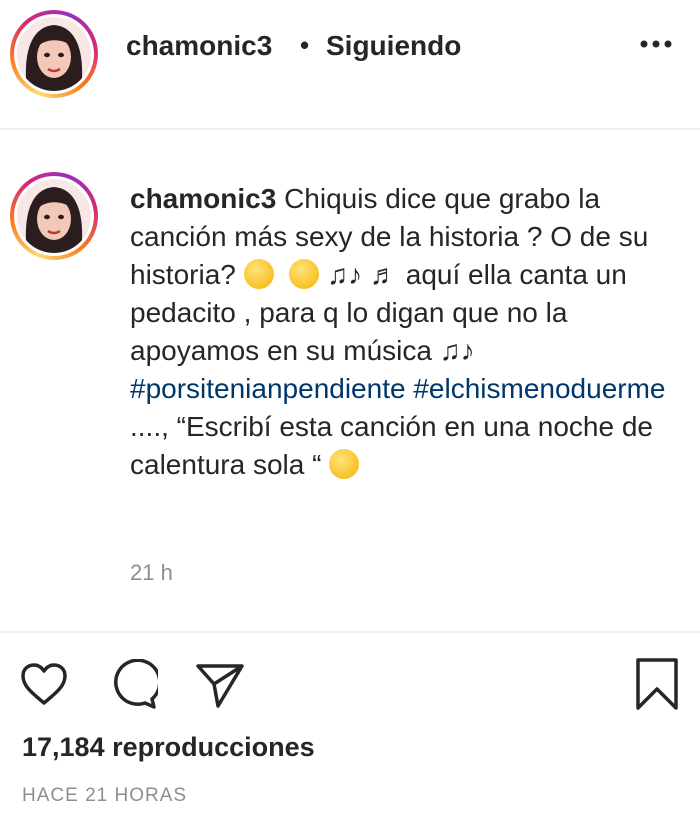 The width and height of the screenshot is (700, 833). Describe the element at coordinates (344, 464) in the screenshot. I see `woozy-face-emoji` at that location.